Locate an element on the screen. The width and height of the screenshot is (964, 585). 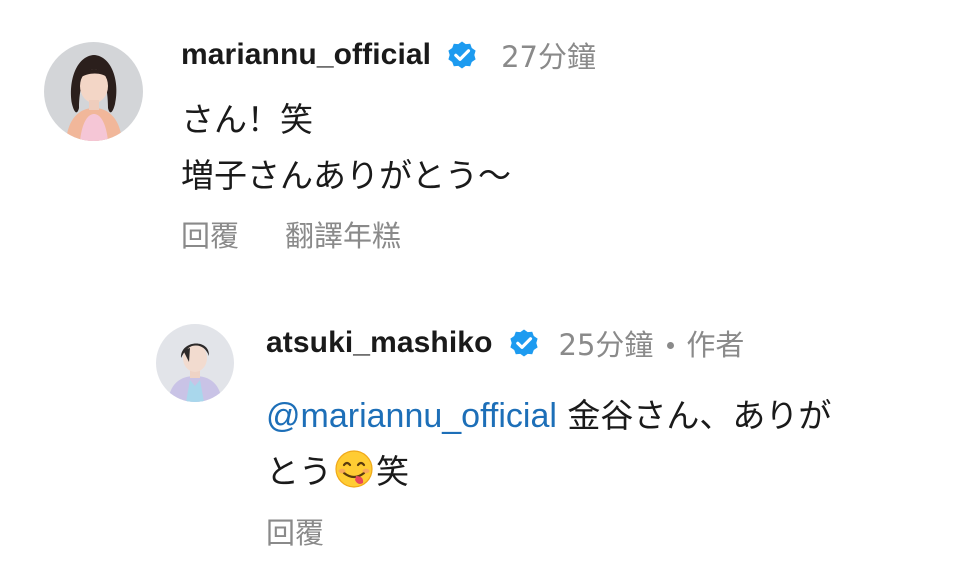
author-label: 作者 is located at coordinates (715, 345).